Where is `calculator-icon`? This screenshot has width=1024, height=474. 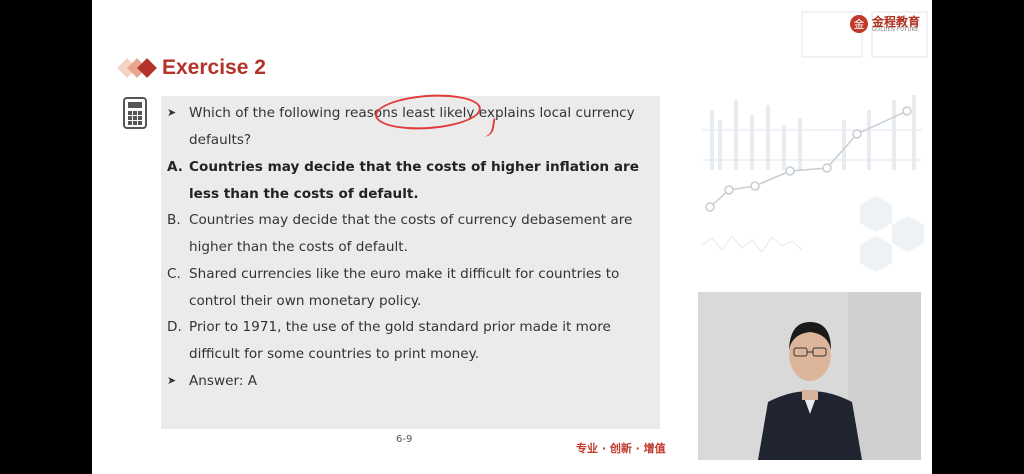 calculator-icon is located at coordinates (135, 113).